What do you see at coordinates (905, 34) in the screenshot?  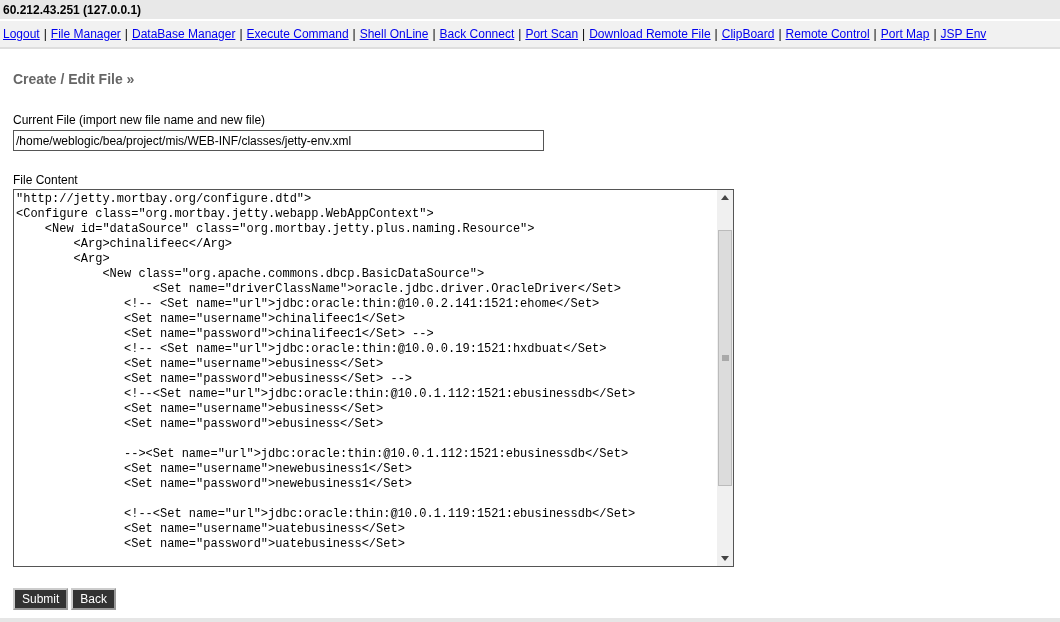 I see `nav-link: Port Map` at bounding box center [905, 34].